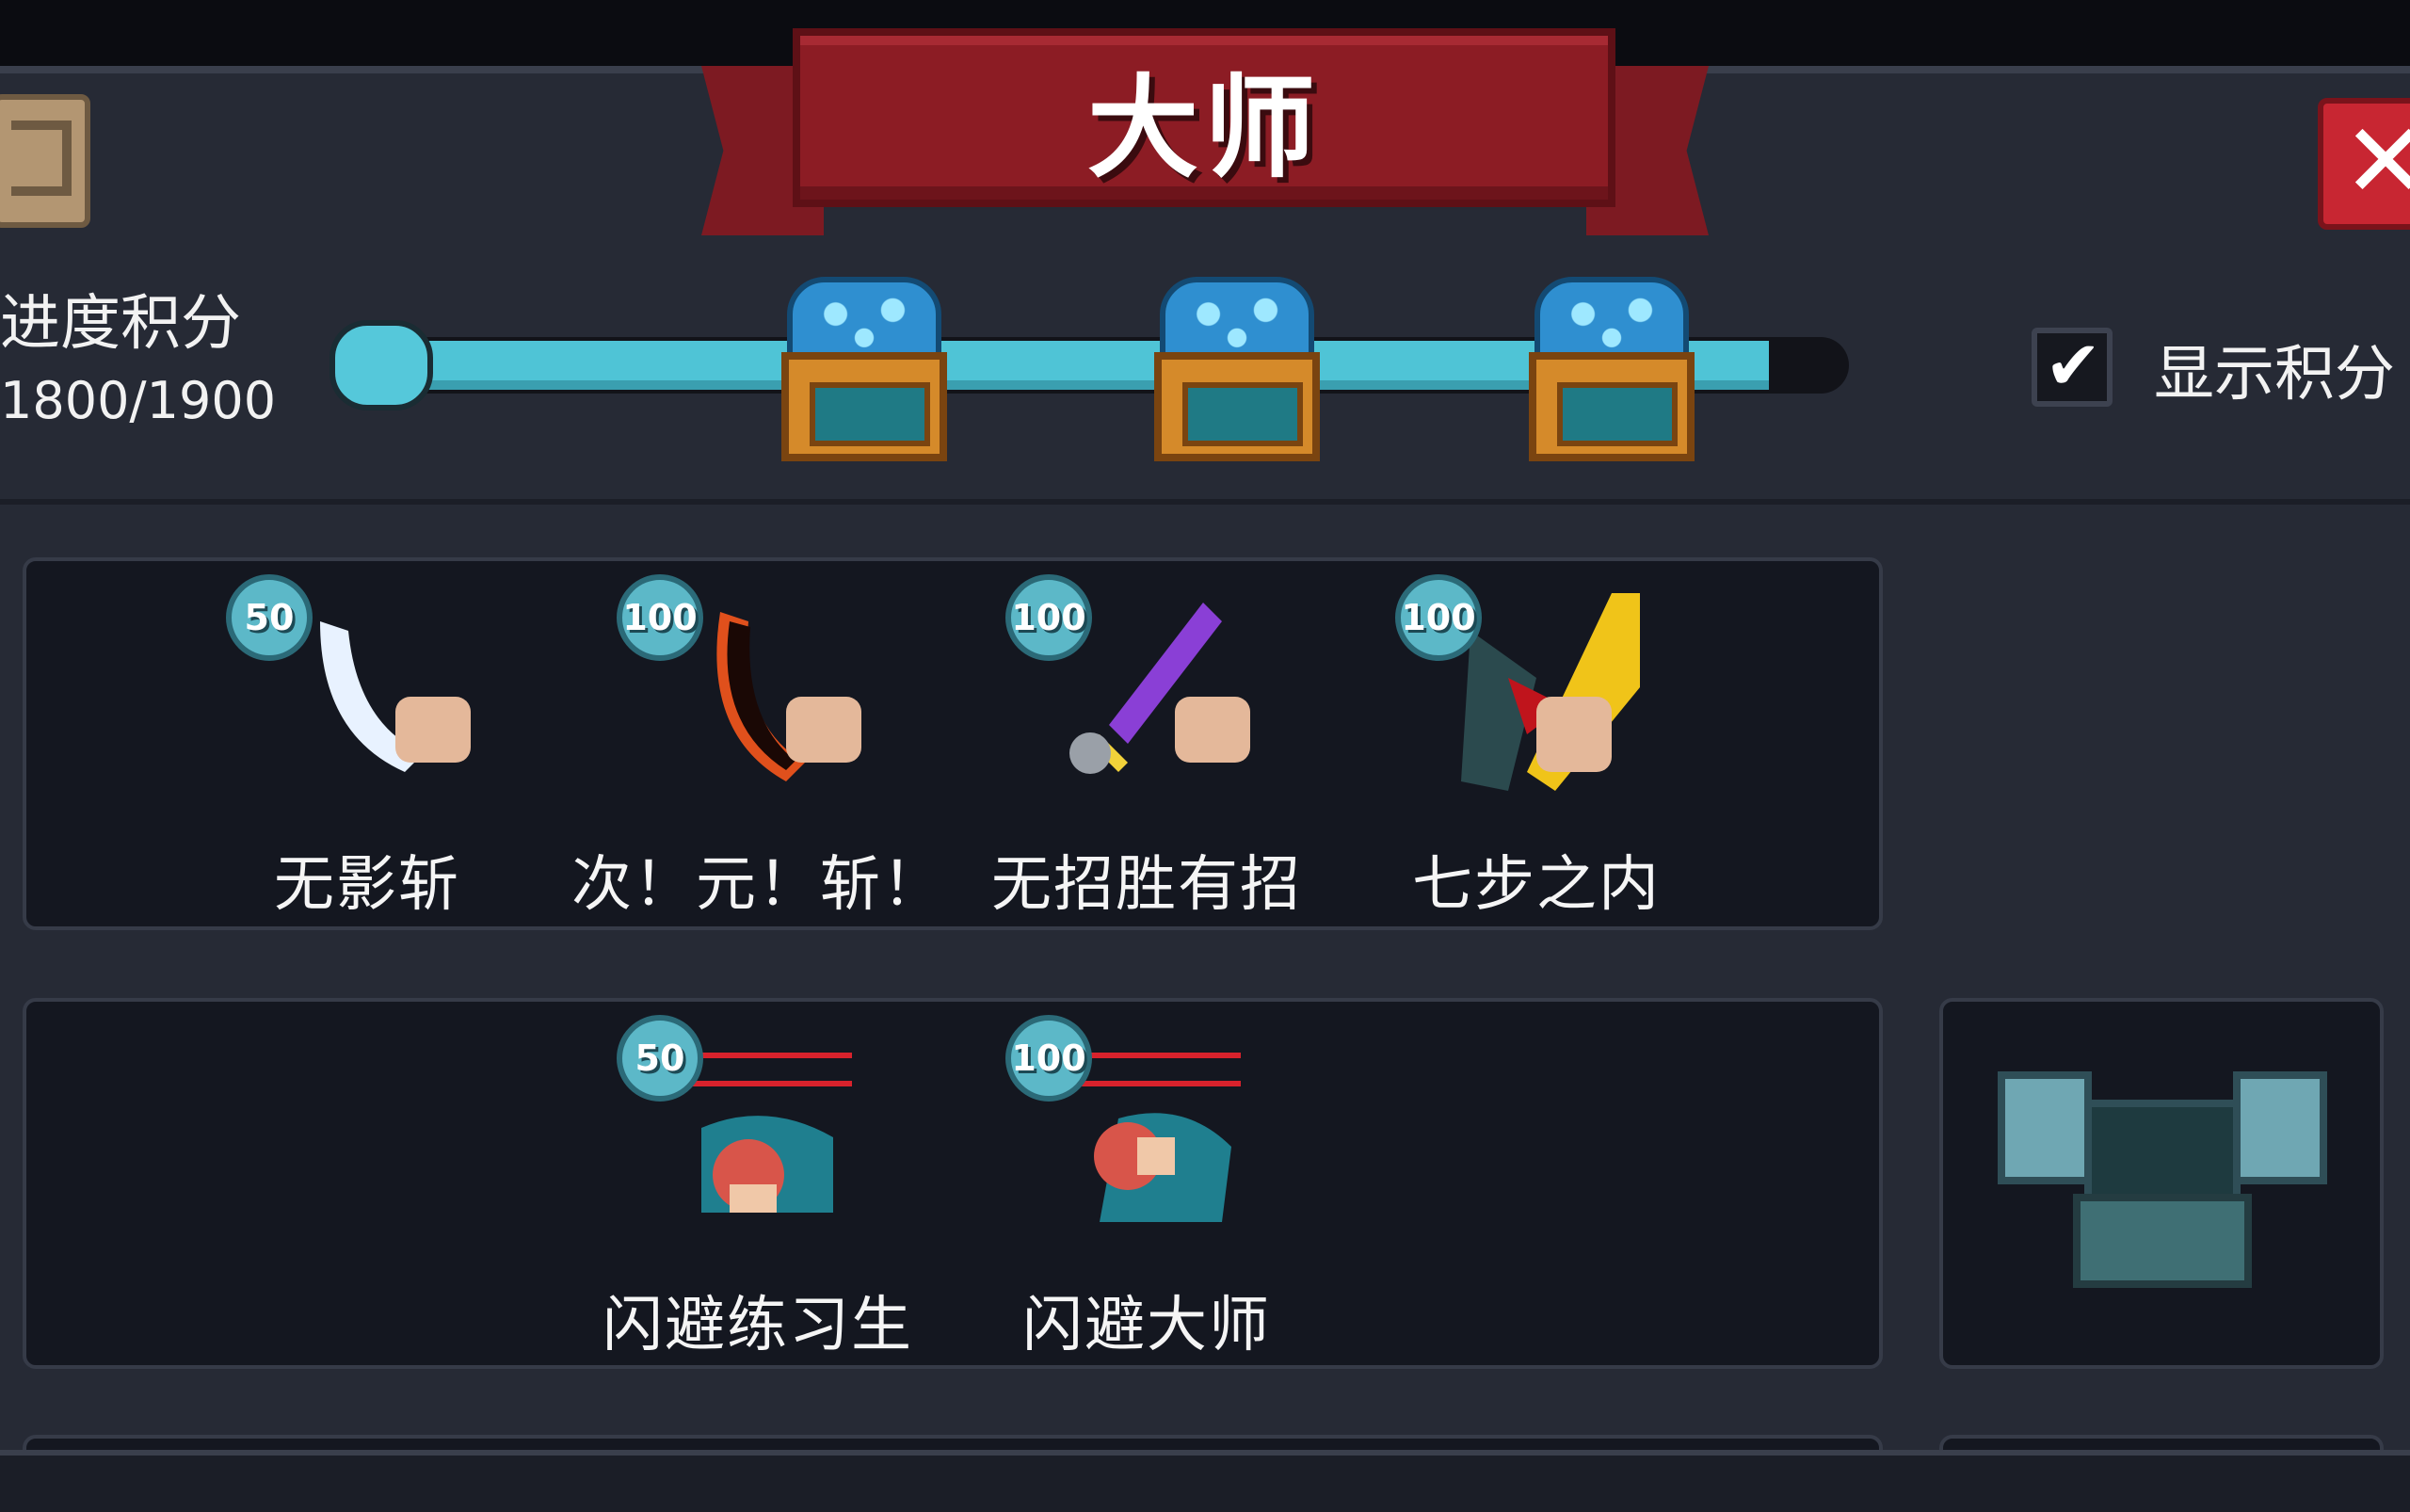 This screenshot has width=2410, height=1512. I want to click on book-button, so click(45, 161).